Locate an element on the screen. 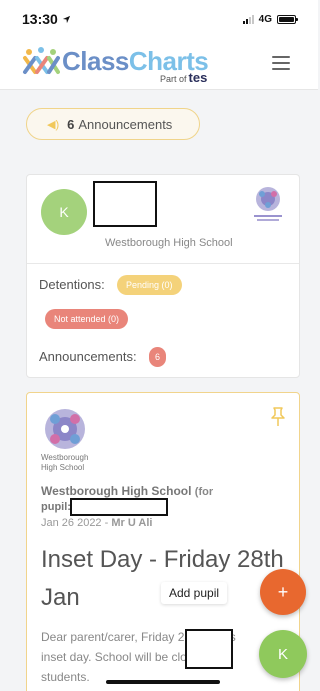 This screenshot has width=320, height=691. announcements-row-label: Announcements: is located at coordinates (88, 356).